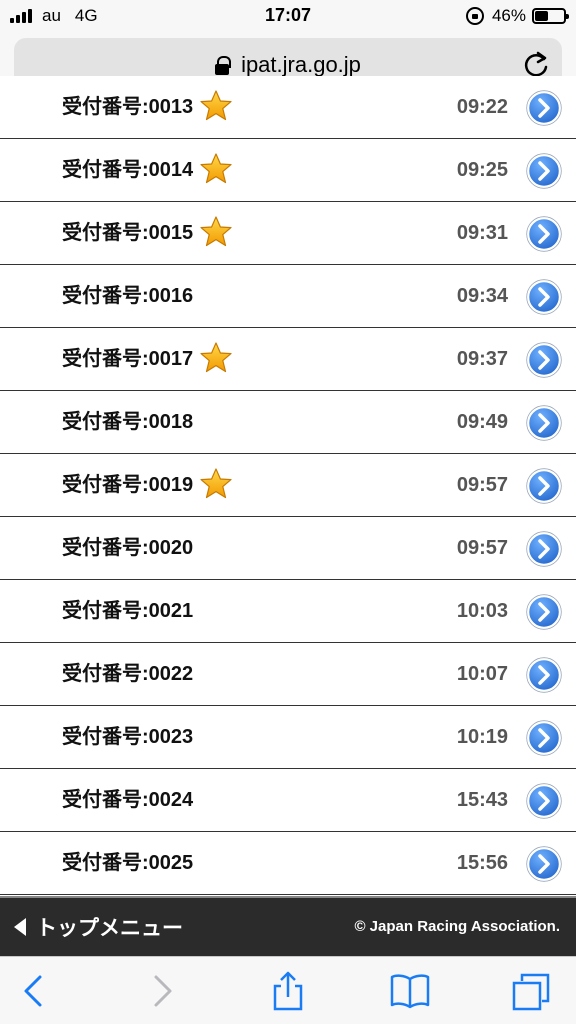 Image resolution: width=576 pixels, height=1024 pixels. Describe the element at coordinates (482, 674) in the screenshot. I see `receipt-time: 10:07` at that location.